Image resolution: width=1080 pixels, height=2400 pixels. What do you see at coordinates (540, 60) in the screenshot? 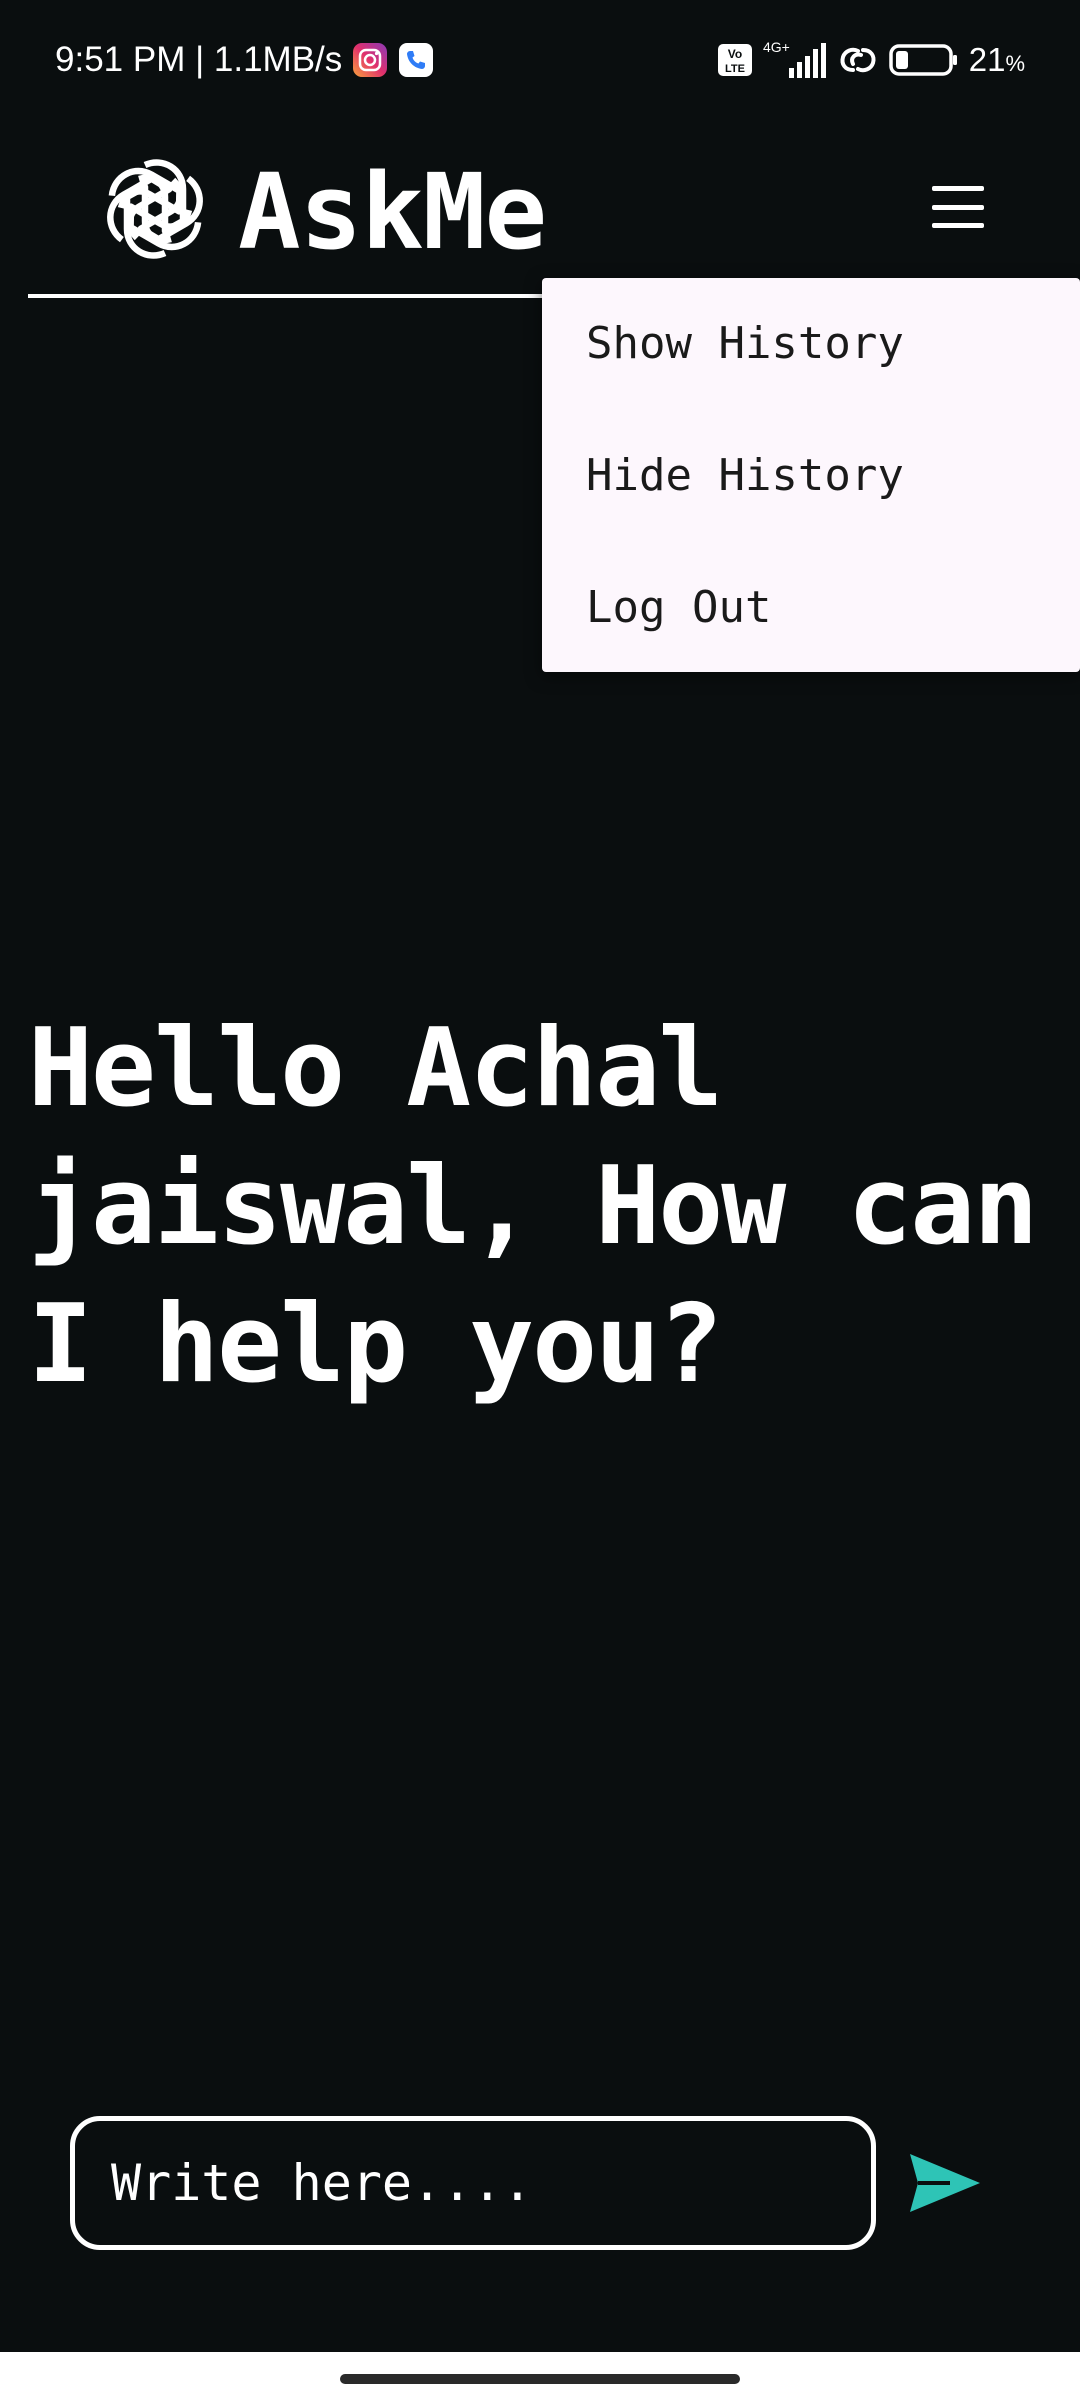
I see `status-bar: 9:51 PM | 1.1MB/s Vo LTE 4G+ 21%` at bounding box center [540, 60].